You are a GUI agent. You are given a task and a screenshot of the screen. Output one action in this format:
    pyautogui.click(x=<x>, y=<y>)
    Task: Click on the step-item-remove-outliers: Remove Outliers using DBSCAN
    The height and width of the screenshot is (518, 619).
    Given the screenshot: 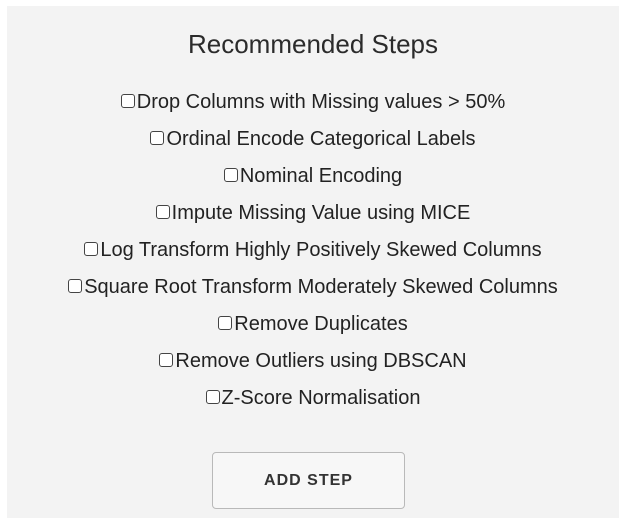 What is the action you would take?
    pyautogui.click(x=313, y=361)
    